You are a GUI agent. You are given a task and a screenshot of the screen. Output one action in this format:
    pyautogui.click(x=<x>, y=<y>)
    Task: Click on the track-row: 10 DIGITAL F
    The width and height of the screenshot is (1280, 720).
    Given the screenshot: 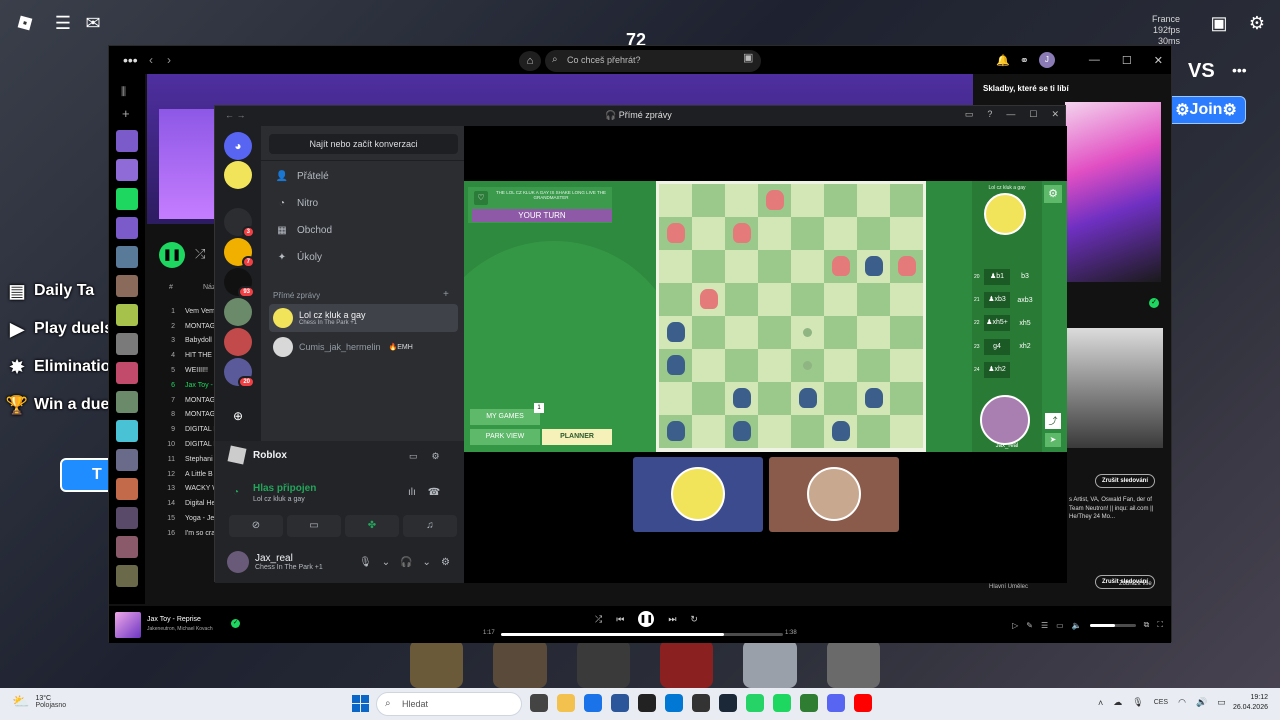 What is the action you would take?
    pyautogui.click(x=191, y=444)
    